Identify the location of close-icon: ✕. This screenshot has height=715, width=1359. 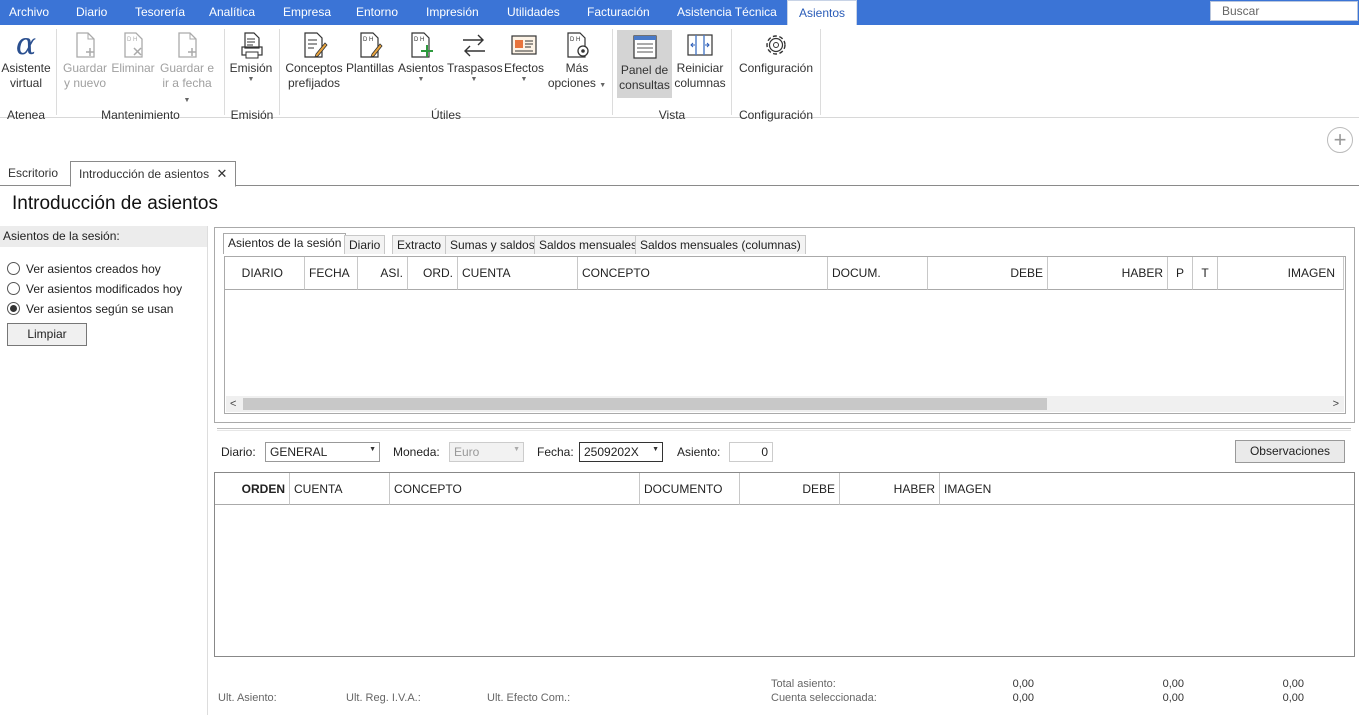
(221, 173).